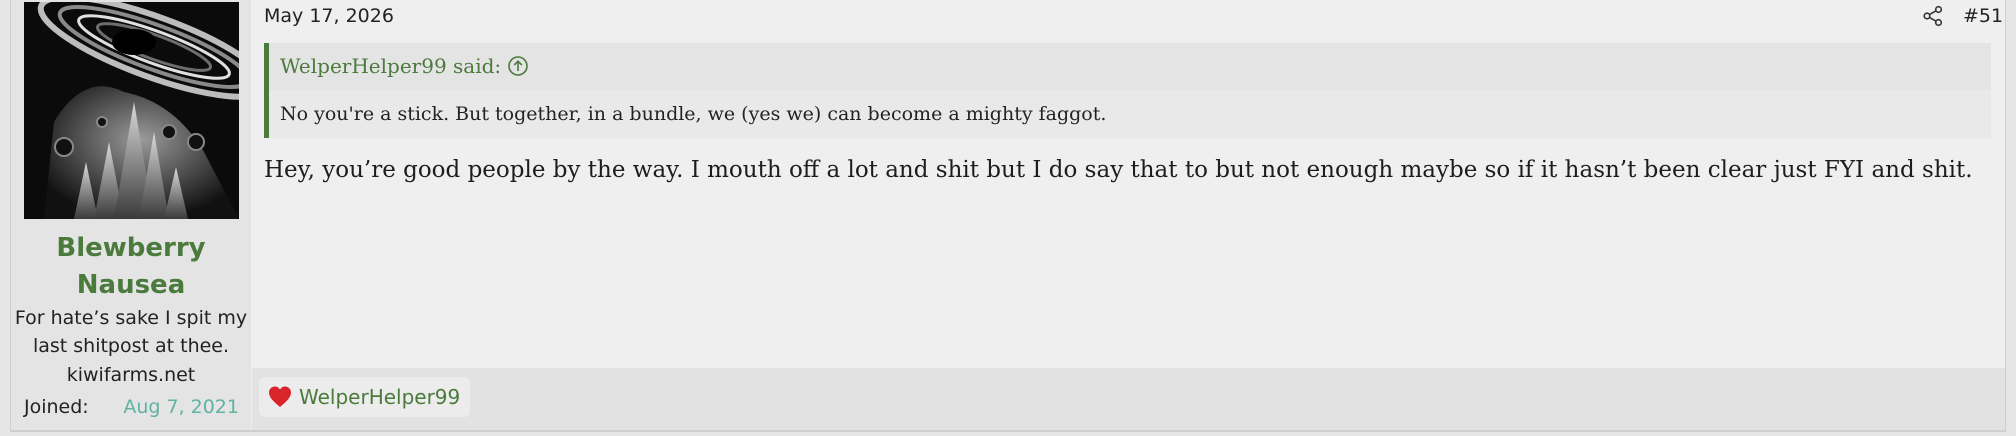 This screenshot has height=436, width=2016. What do you see at coordinates (131, 375) in the screenshot?
I see `user-site: kiwifarms.net` at bounding box center [131, 375].